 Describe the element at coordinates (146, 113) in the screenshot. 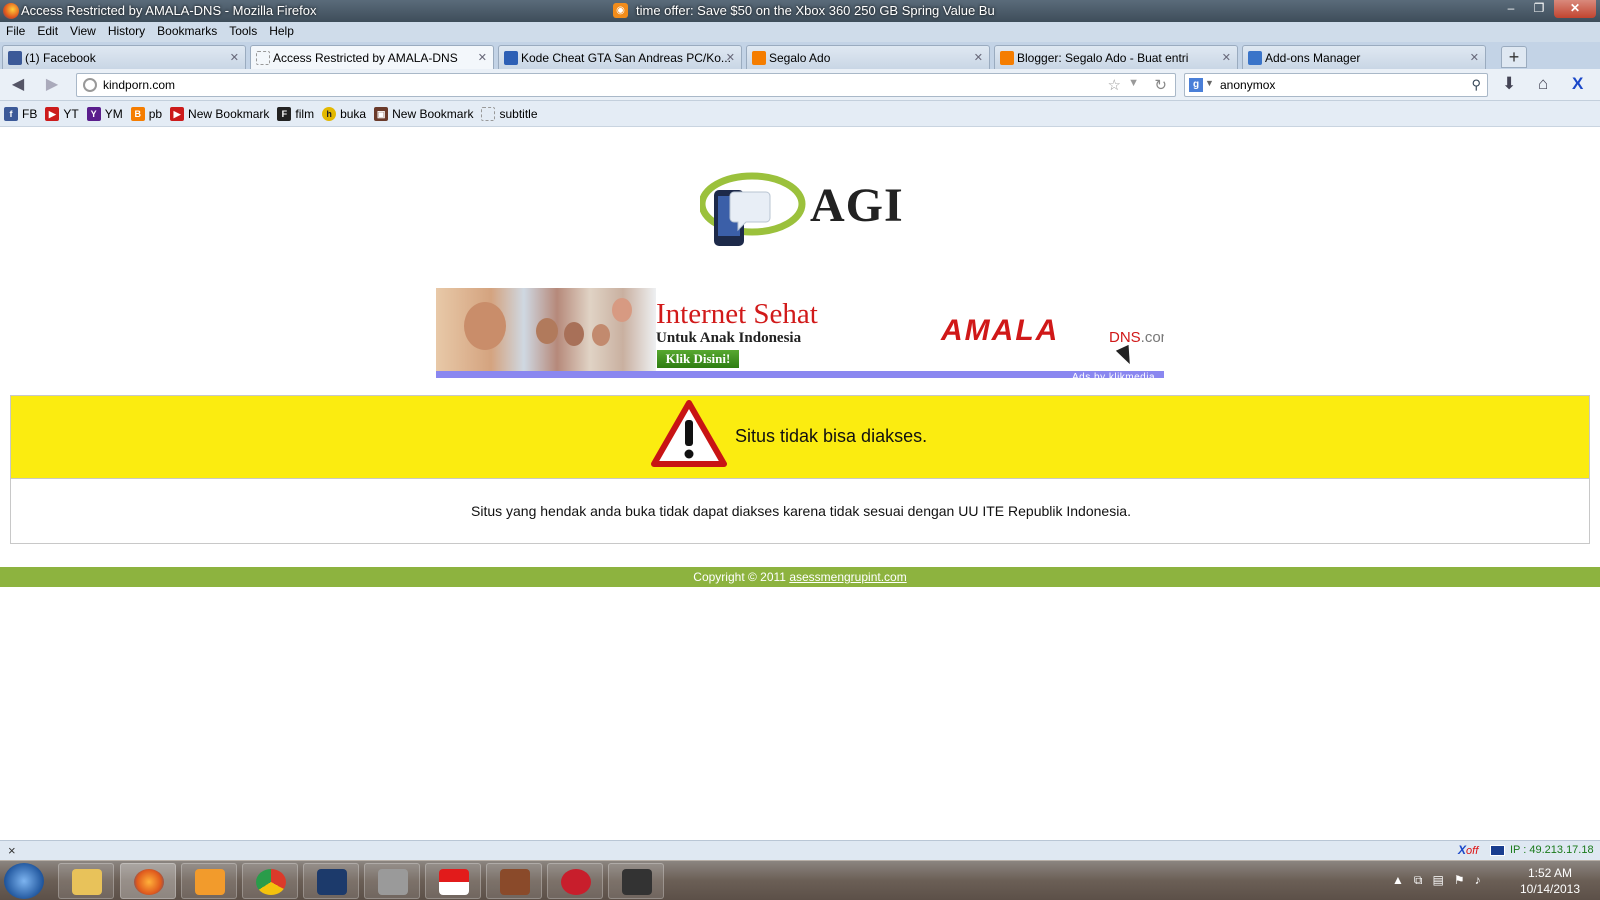

I see `bookmark-pb: B pb` at that location.